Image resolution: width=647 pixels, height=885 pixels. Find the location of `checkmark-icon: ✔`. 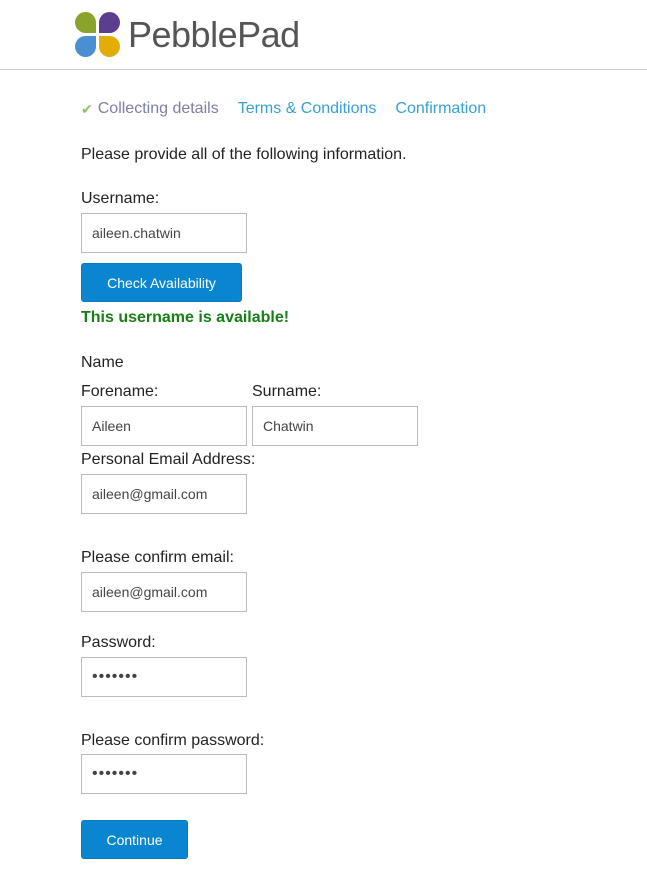

checkmark-icon: ✔ is located at coordinates (87, 108).